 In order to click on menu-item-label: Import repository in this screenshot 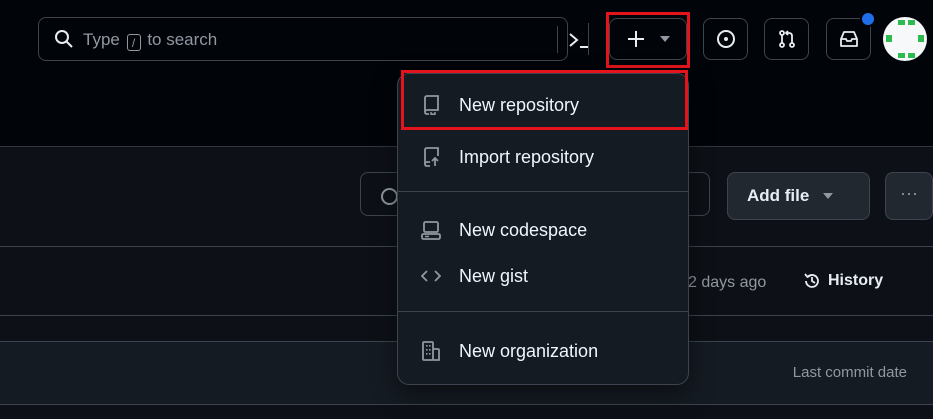, I will do `click(527, 156)`.